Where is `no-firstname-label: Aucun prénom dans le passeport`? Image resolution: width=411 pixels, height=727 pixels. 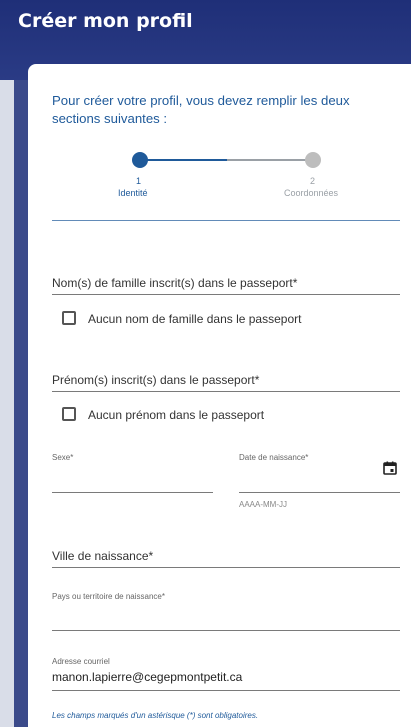
no-firstname-label: Aucun prénom dans le passeport is located at coordinates (176, 415).